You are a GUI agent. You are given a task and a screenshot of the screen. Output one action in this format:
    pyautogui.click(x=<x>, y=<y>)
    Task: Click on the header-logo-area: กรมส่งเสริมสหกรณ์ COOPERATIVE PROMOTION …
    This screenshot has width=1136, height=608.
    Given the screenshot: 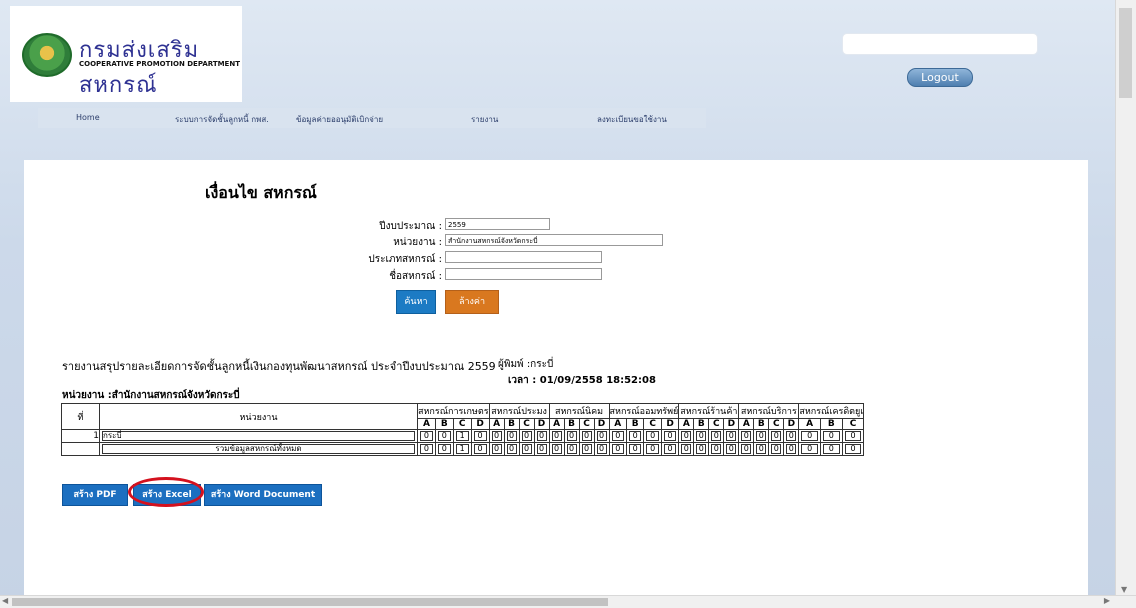 What is the action you would take?
    pyautogui.click(x=126, y=54)
    